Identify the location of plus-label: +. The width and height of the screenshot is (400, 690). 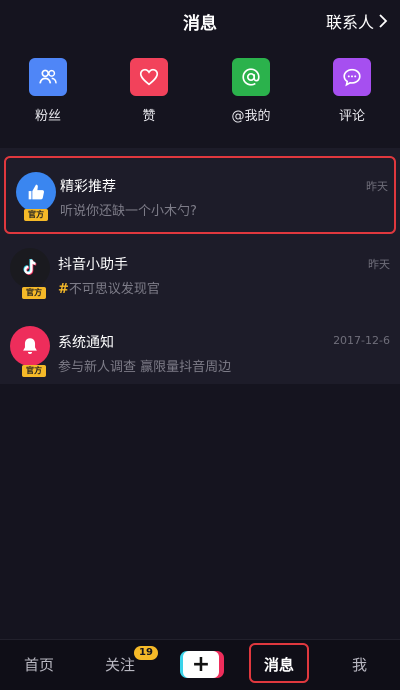
(201, 664).